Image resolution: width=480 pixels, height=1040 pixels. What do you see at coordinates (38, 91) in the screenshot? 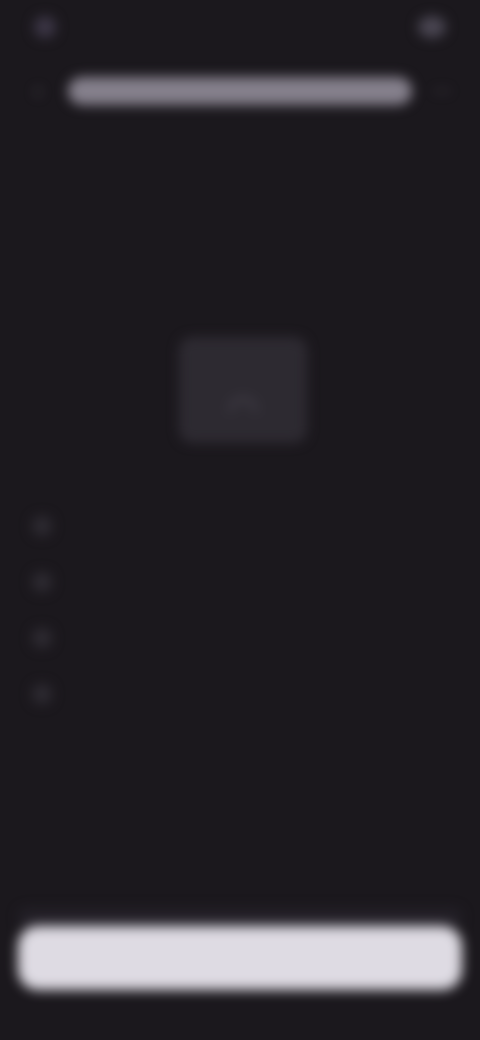
I see `arrow-left-icon: ‹` at bounding box center [38, 91].